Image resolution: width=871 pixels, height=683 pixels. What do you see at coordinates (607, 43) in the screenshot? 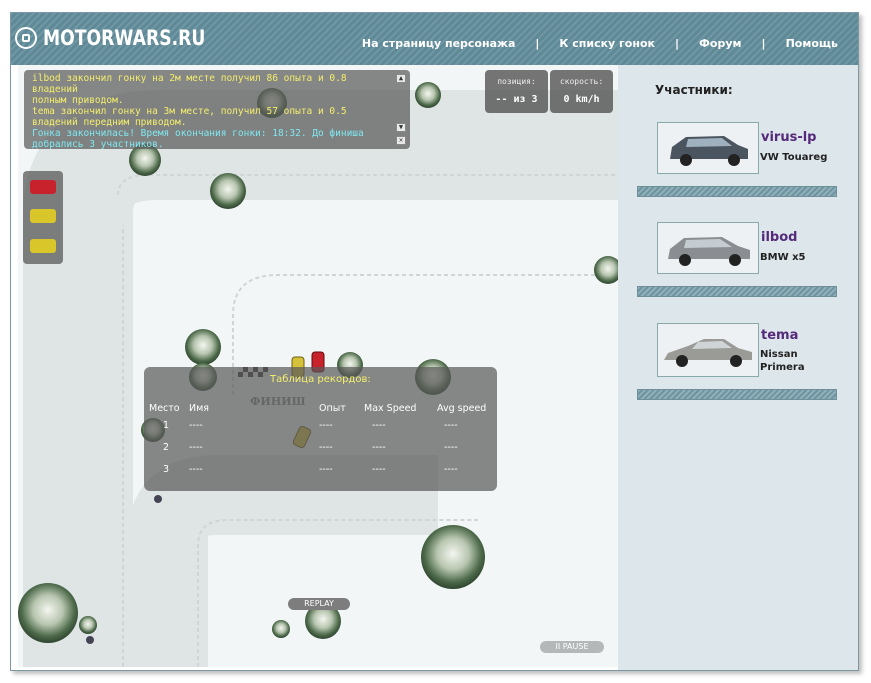
I see `nav-race-list: К списку гонок` at bounding box center [607, 43].